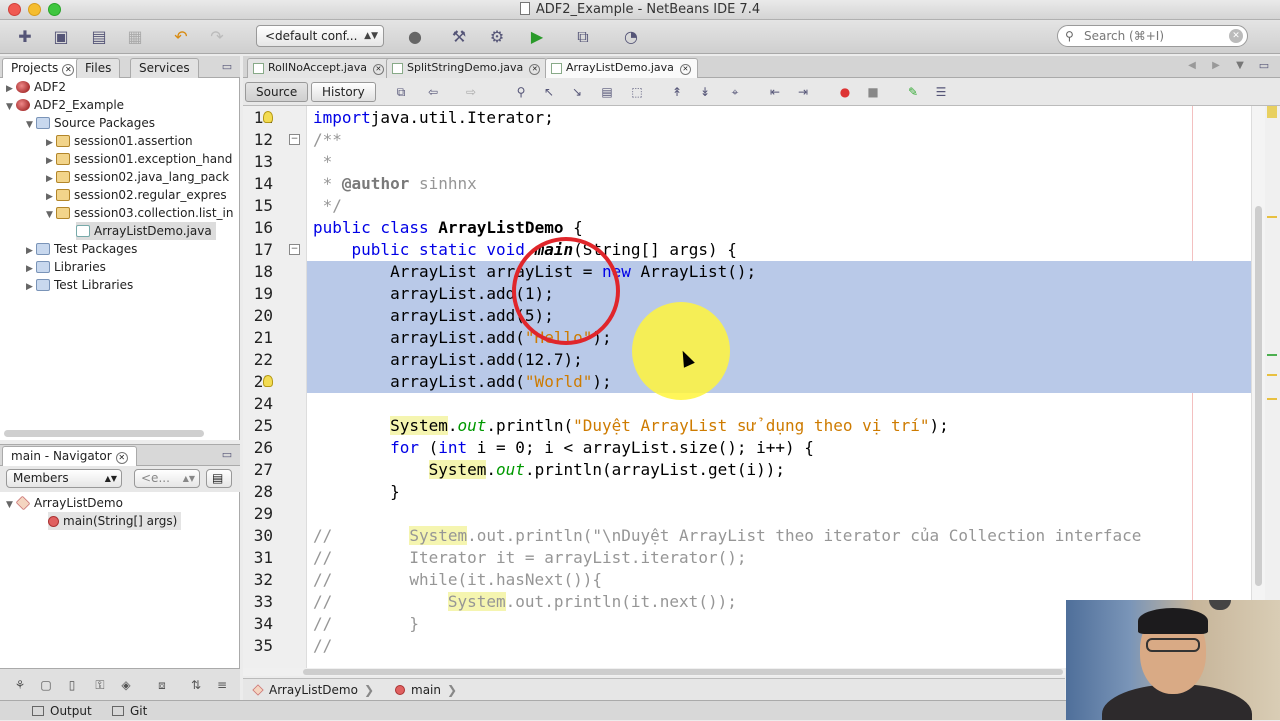 The image size is (1280, 721). I want to click on shift-left-icon: ⇤, so click(775, 92).